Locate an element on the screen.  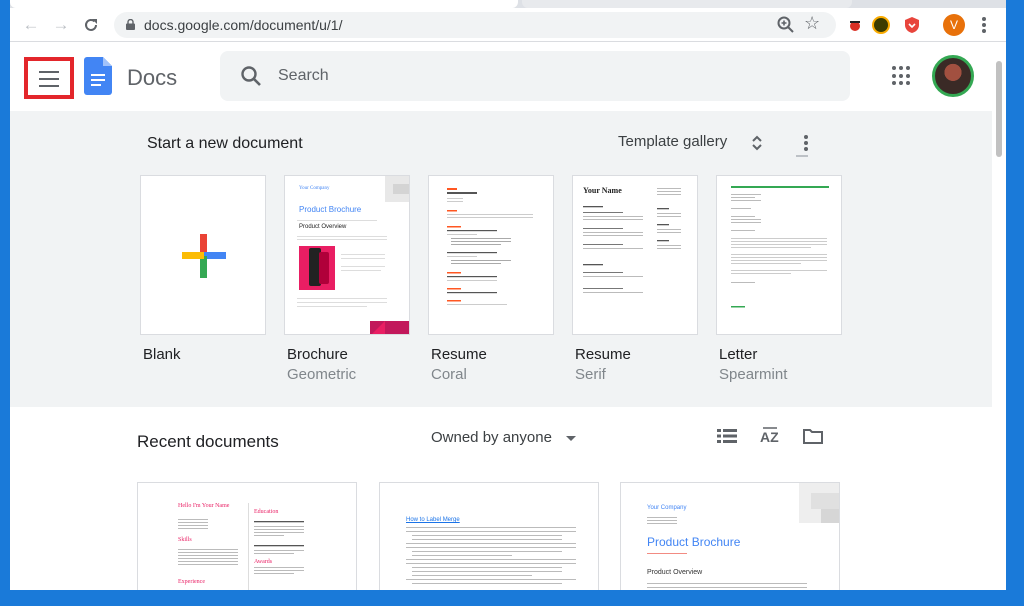
browser-toolbar: ← → docs.google.com/document/u/1/ ☆ V is located at coordinates (508, 25).